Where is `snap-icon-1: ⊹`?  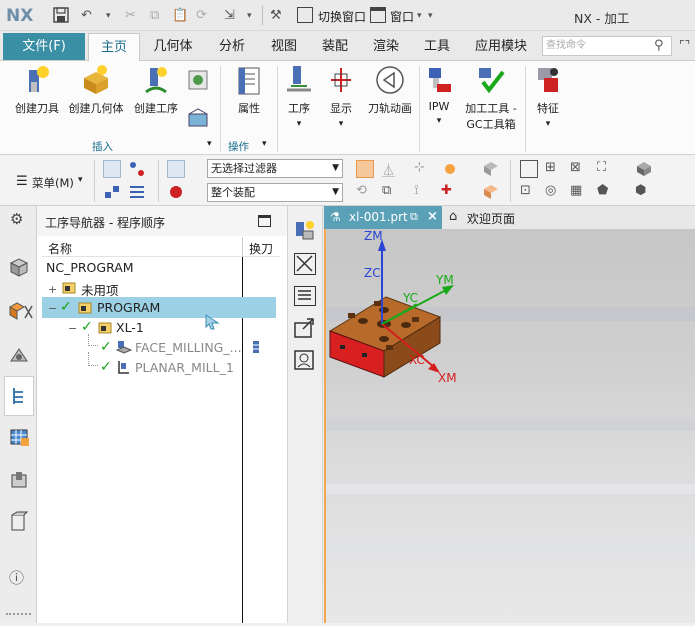 snap-icon-1: ⊹ is located at coordinates (423, 169).